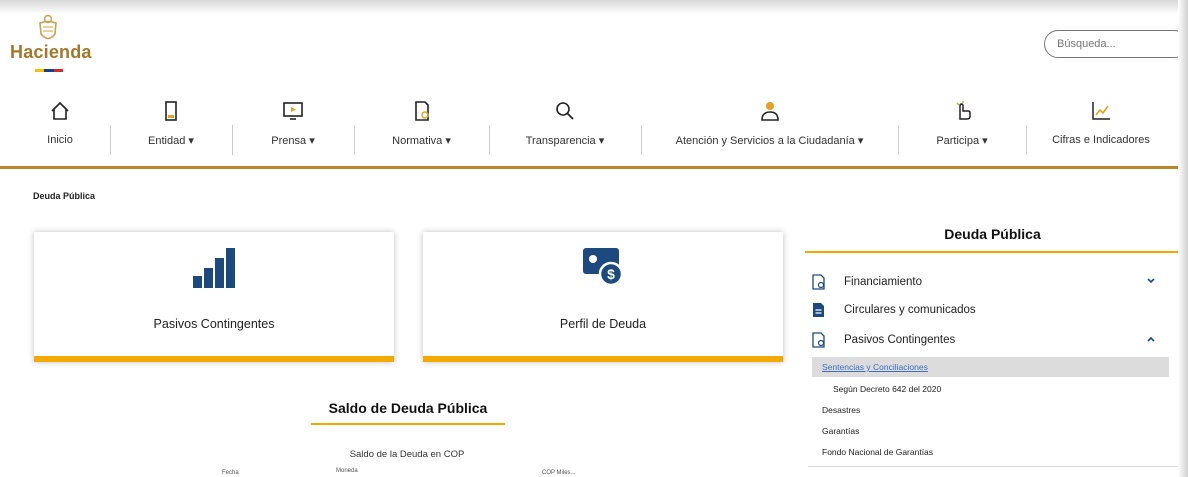 The width and height of the screenshot is (1188, 477). What do you see at coordinates (408, 424) in the screenshot?
I see `saldo-underline` at bounding box center [408, 424].